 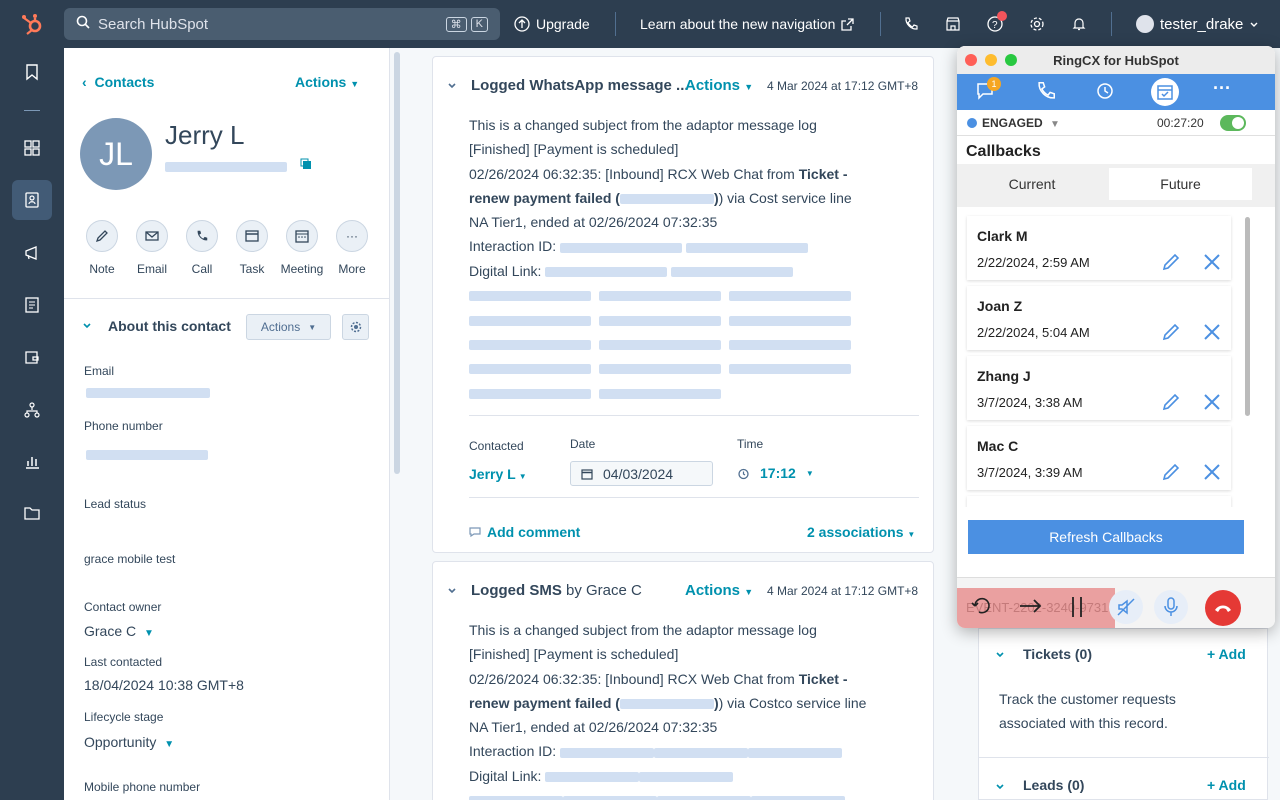 What do you see at coordinates (1226, 654) in the screenshot?
I see `add-ticket-button: + Add` at bounding box center [1226, 654].